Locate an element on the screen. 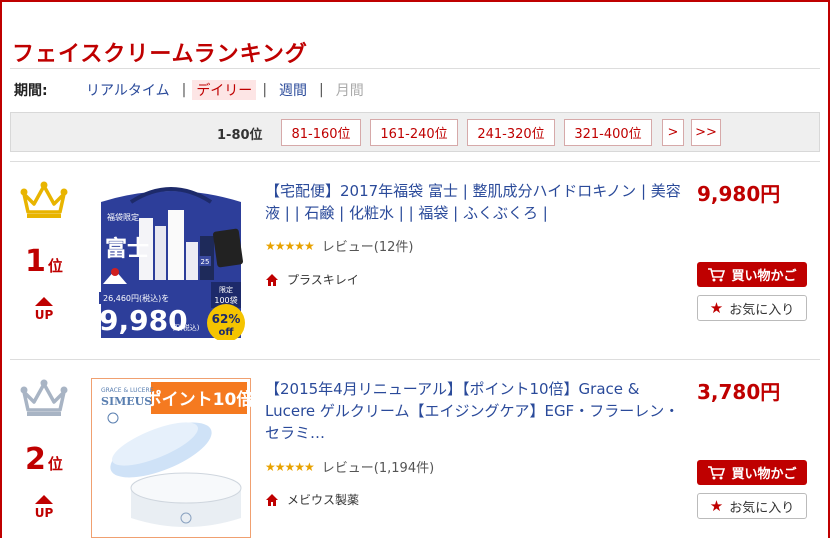 The width and height of the screenshot is (830, 538). svg-text: 福袋限定 is located at coordinates (123, 217).